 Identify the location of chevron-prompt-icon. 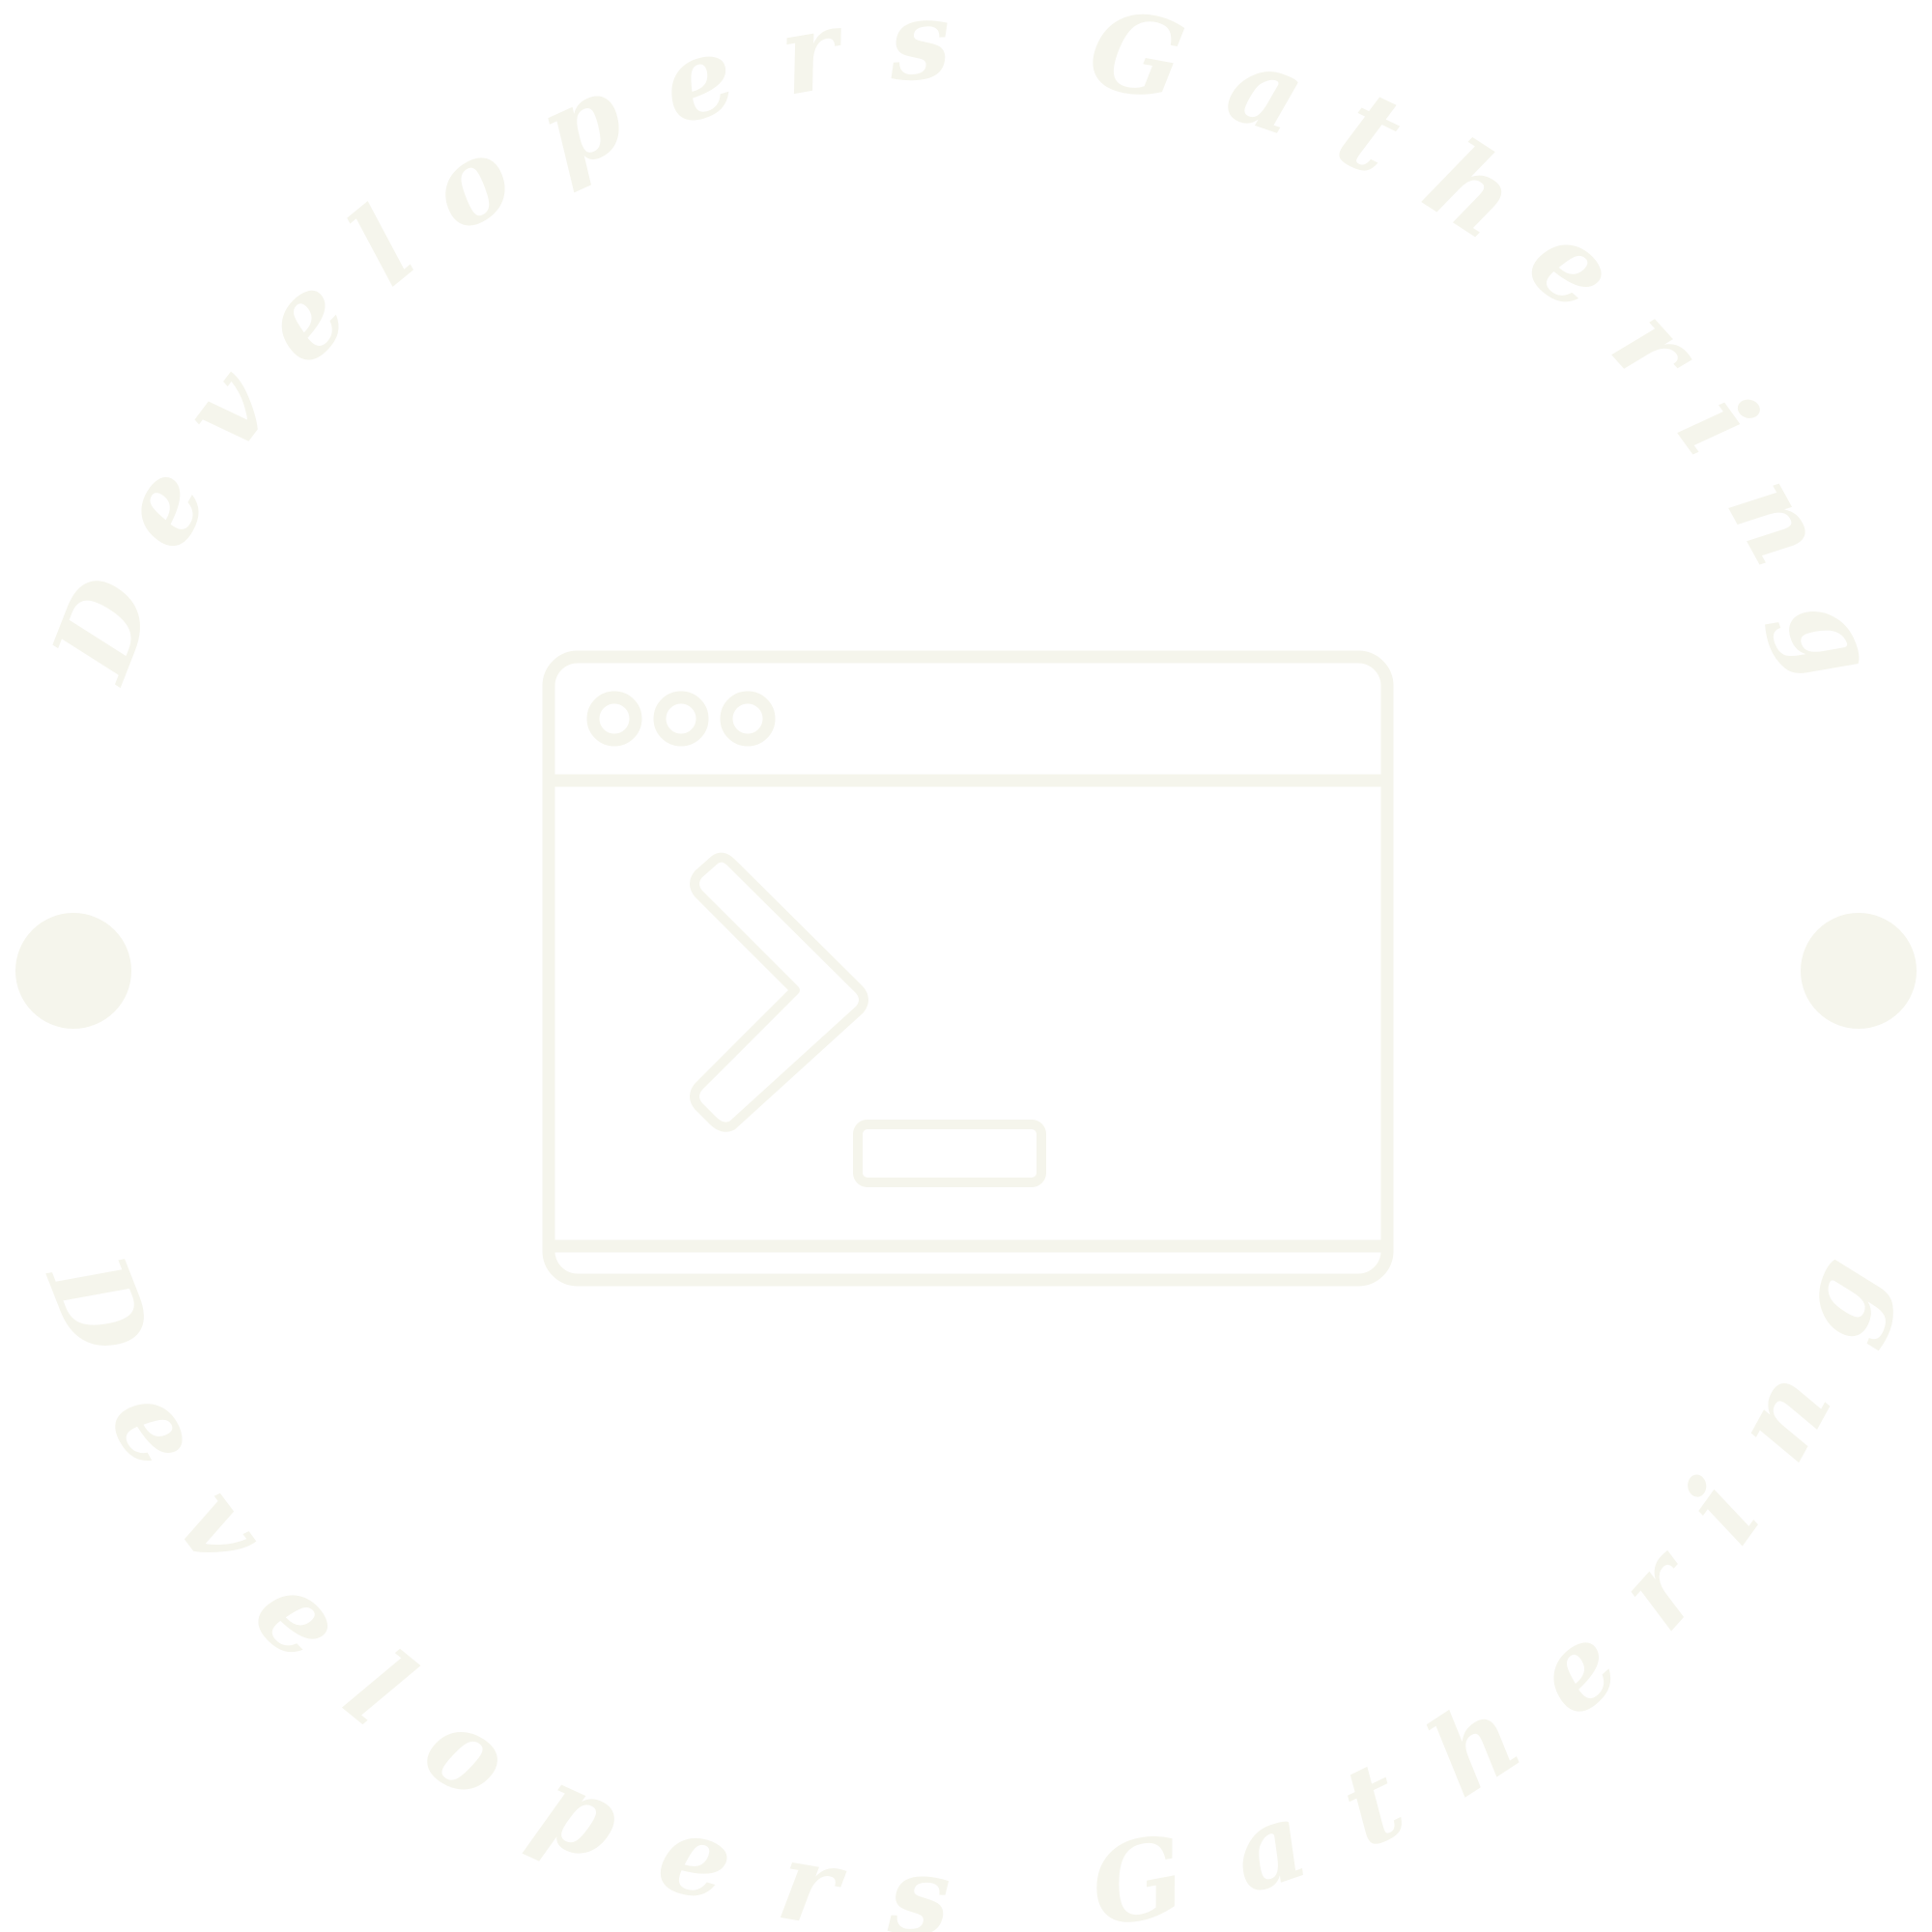
(779, 992).